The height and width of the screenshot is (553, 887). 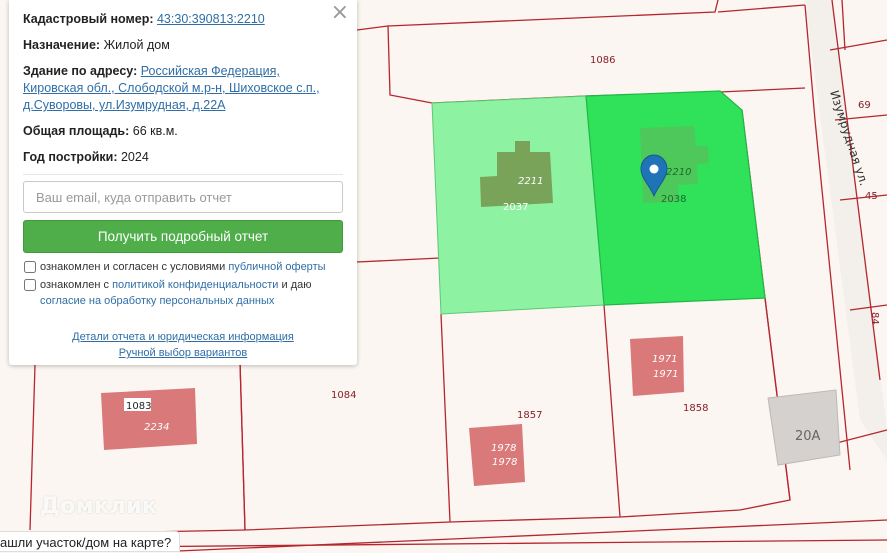 I want to click on parcel-label-1086: 1086, so click(x=602, y=60).